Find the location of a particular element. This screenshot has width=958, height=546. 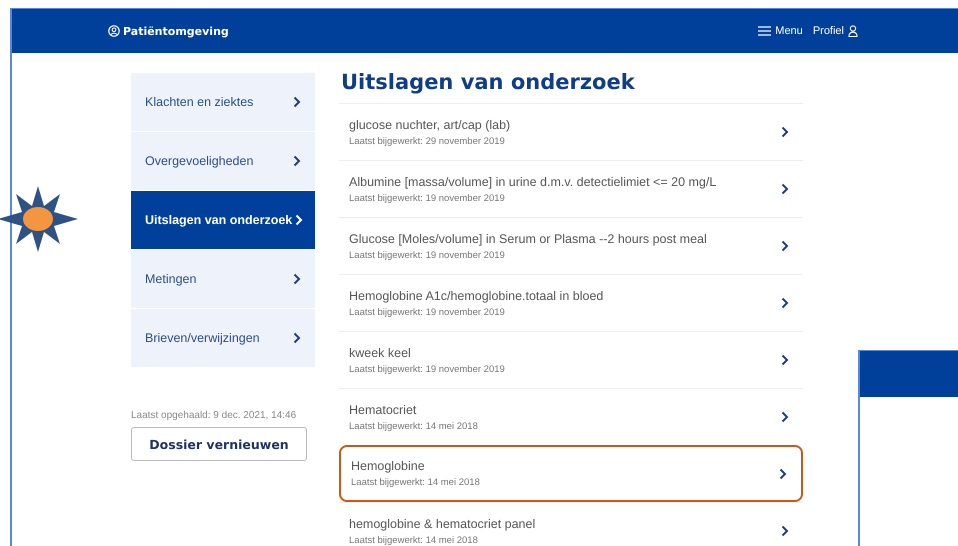

result-row: Hemoglobine Laatst bijgewerkt: 14 mei 2018 is located at coordinates (571, 473).